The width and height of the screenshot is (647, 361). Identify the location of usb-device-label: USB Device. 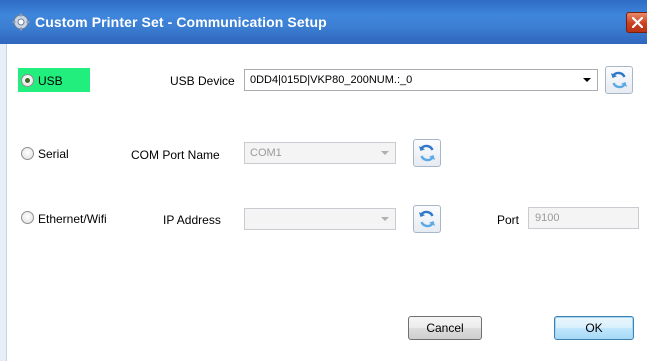
(202, 81).